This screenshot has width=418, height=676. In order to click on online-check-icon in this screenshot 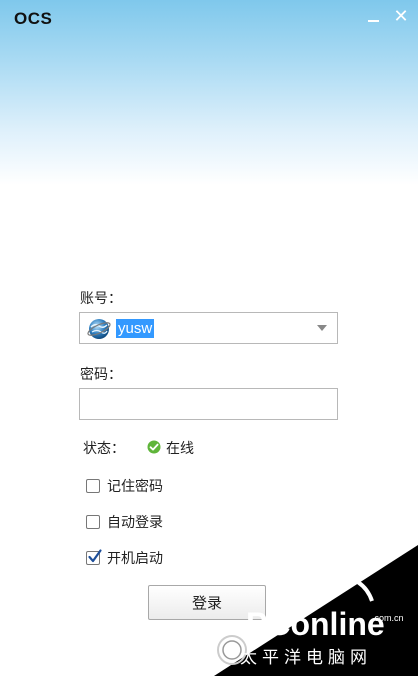, I will do `click(154, 447)`.